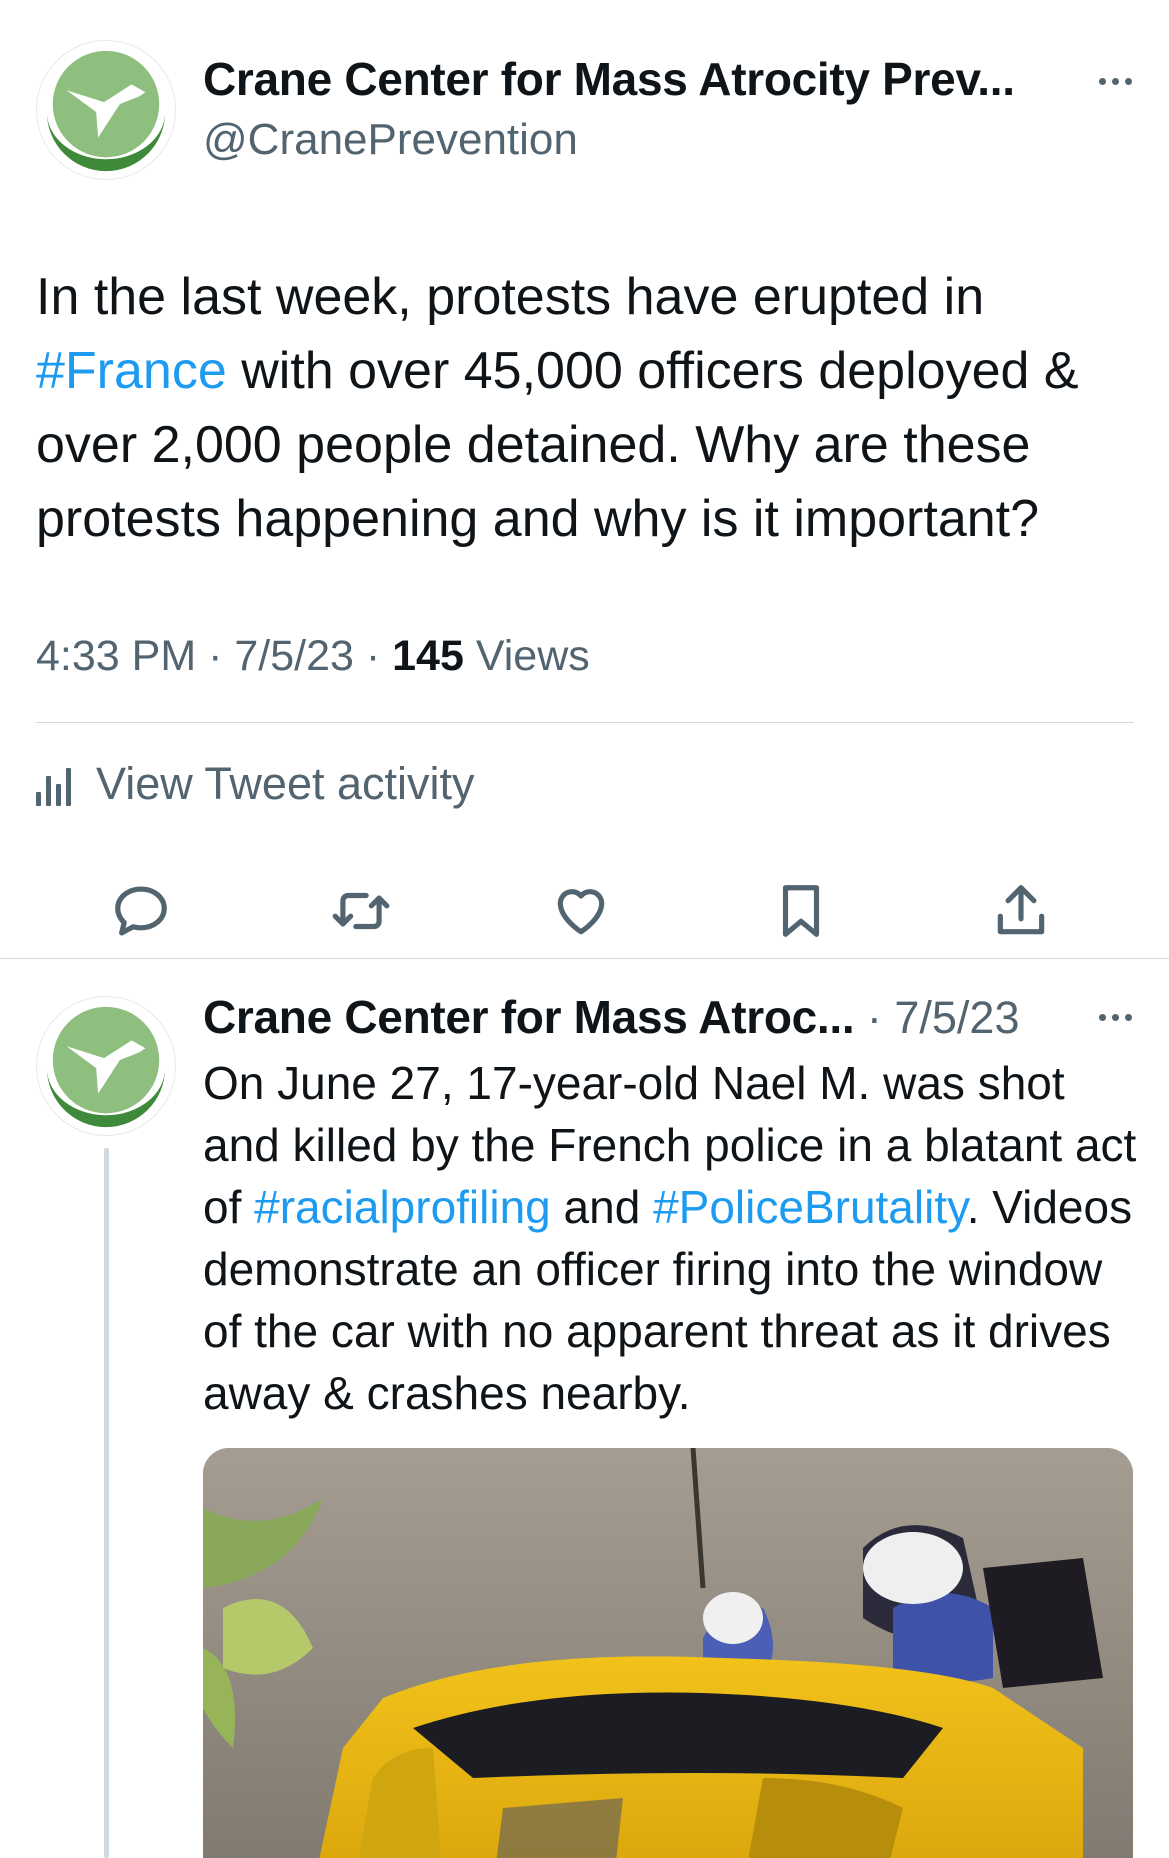 The image size is (1169, 1858). Describe the element at coordinates (402, 1207) in the screenshot. I see `hashtag-link: #racialprofiling` at that location.